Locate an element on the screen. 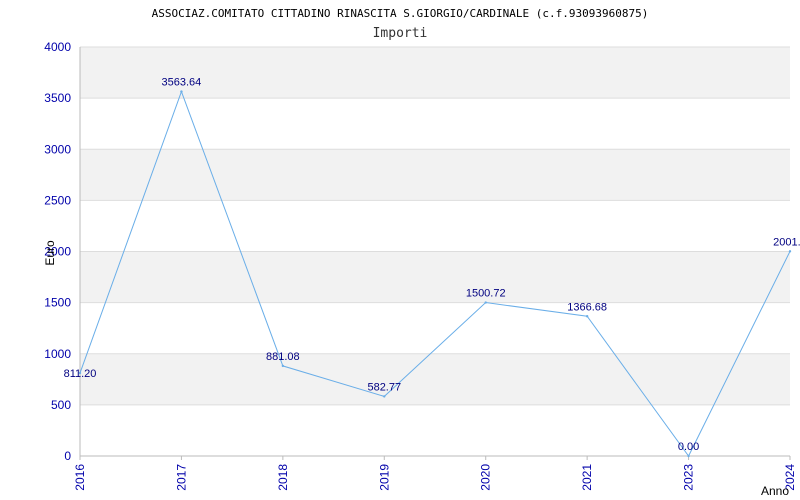 The image size is (800, 500). x-axis-title: Anno is located at coordinates (775, 491).